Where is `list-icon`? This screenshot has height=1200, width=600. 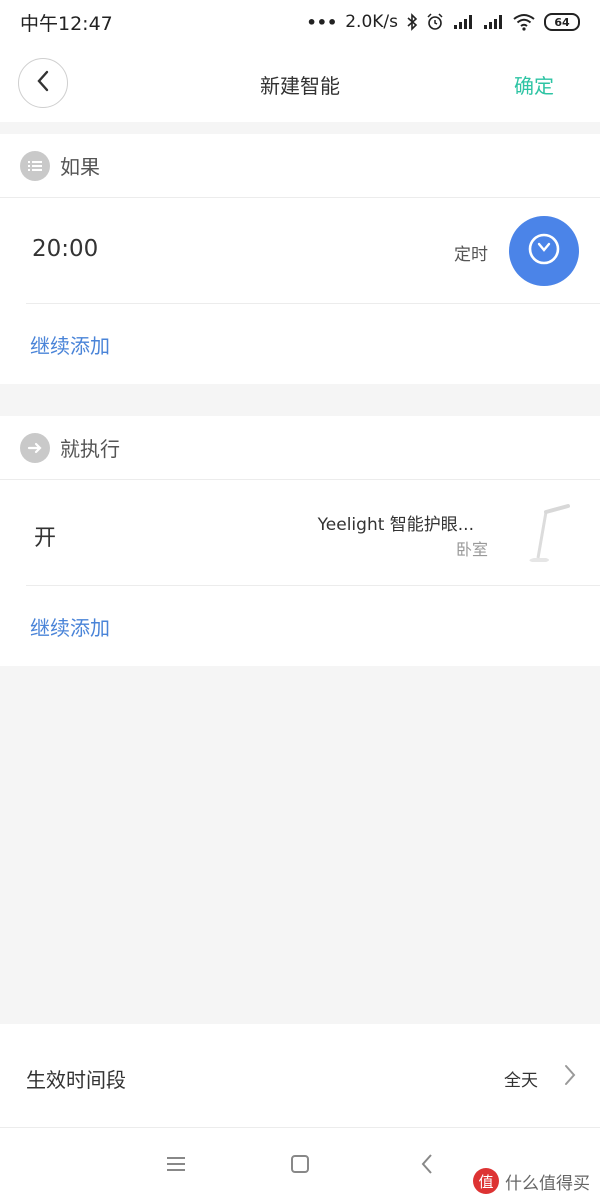 list-icon is located at coordinates (35, 165).